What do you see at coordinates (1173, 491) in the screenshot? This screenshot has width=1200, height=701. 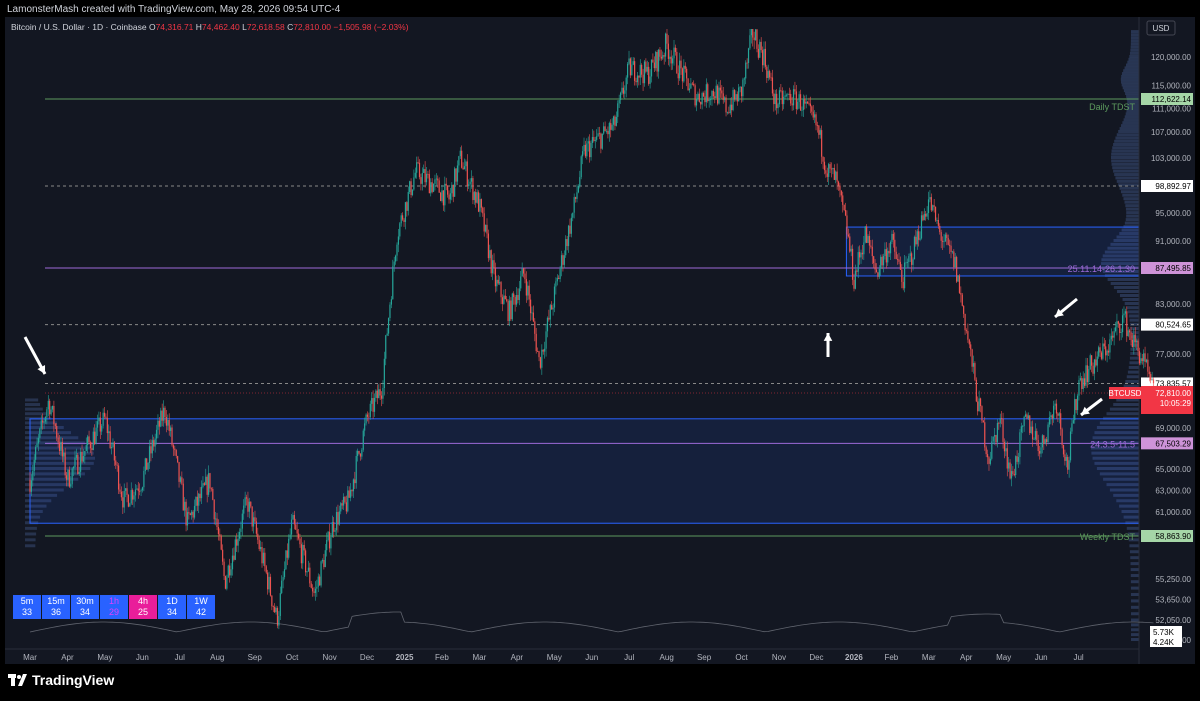 I see `y-tick-label: 63,000.00` at bounding box center [1173, 491].